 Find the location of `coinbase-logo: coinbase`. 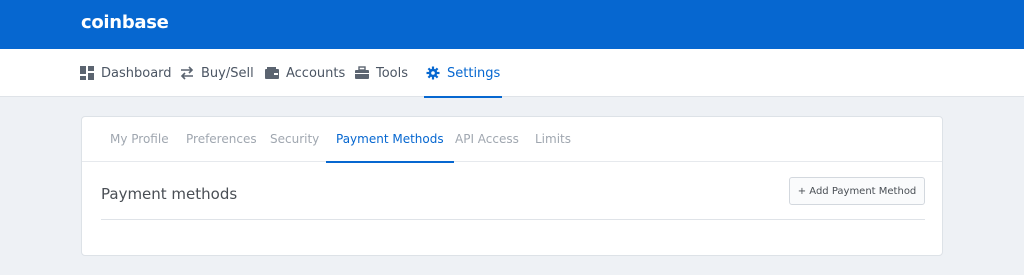

coinbase-logo: coinbase is located at coordinates (125, 22).